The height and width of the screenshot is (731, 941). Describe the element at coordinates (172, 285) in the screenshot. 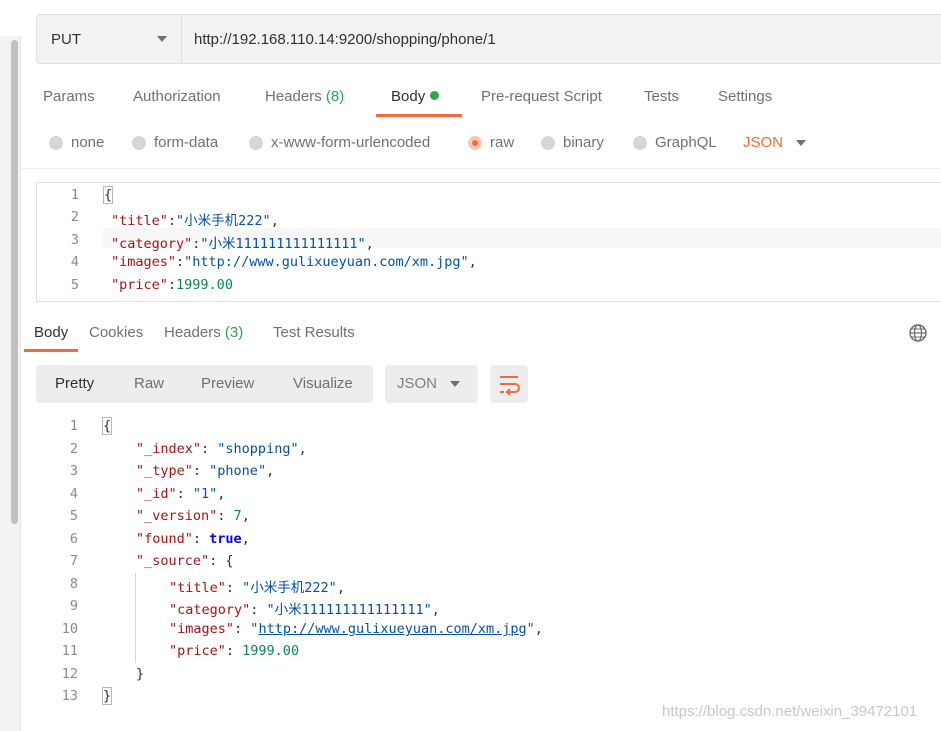

I see `code-line: "price":1999.00` at that location.